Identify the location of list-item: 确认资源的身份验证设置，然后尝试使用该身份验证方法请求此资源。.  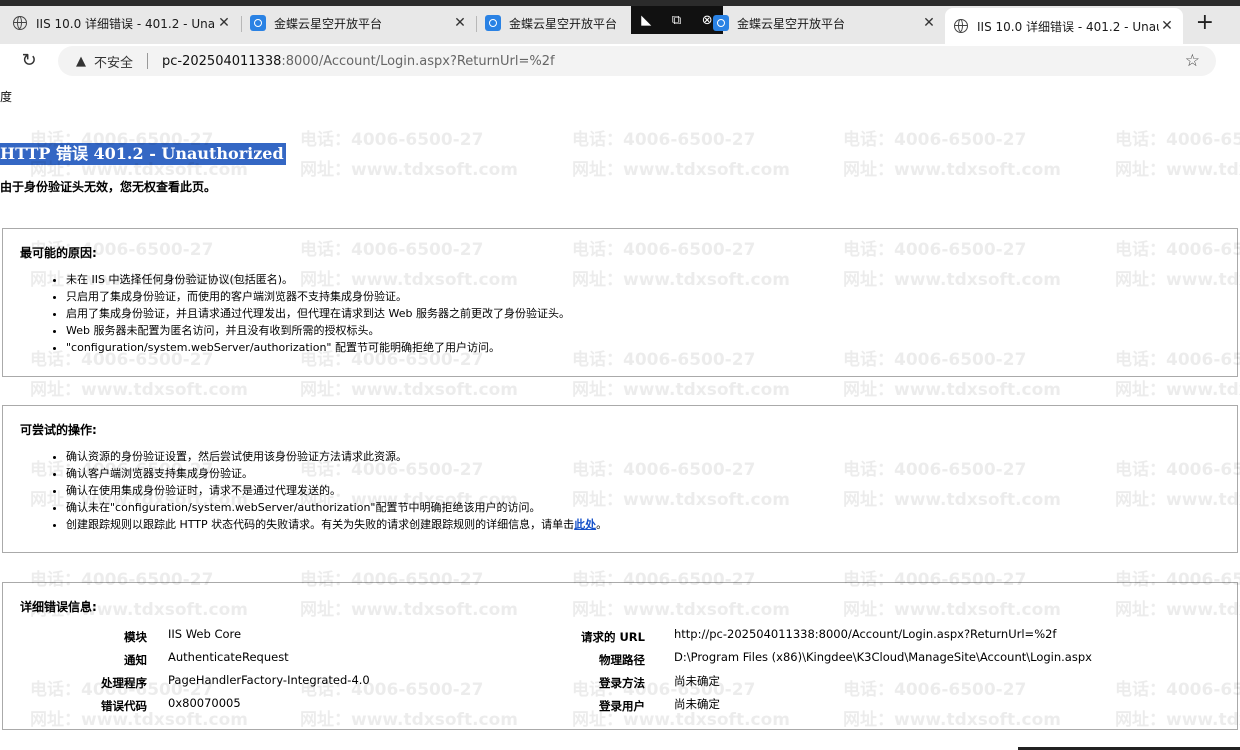
(336, 456).